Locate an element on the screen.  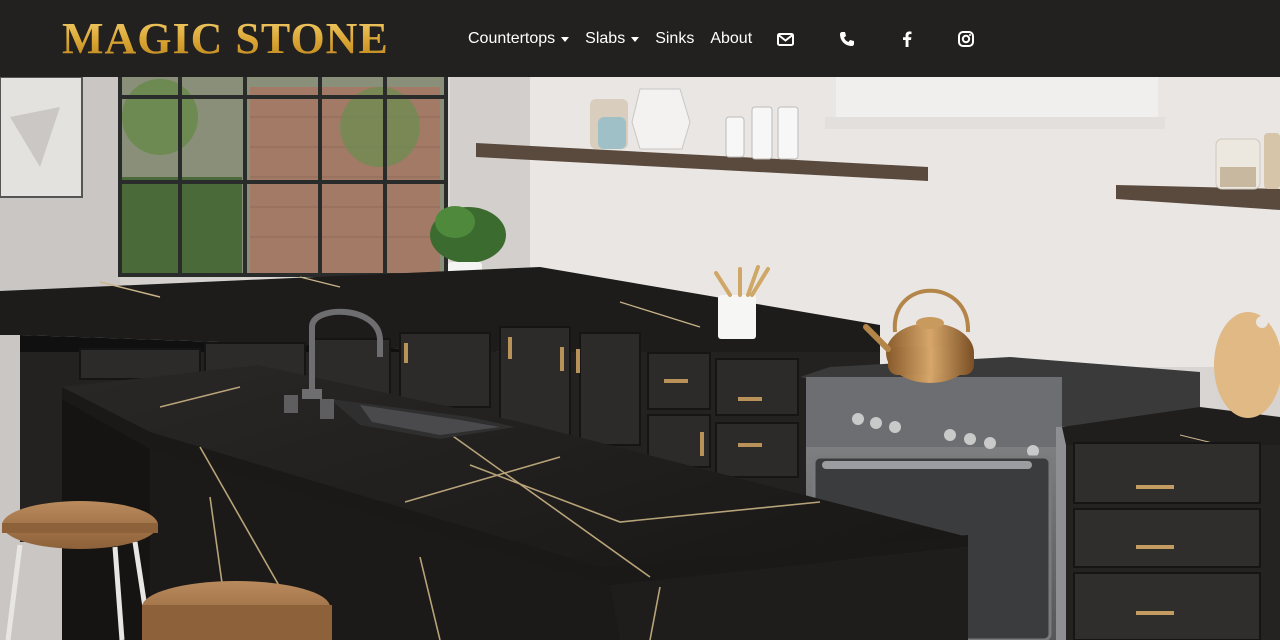
nav-slabs-dropdown: Slabs is located at coordinates (612, 38).